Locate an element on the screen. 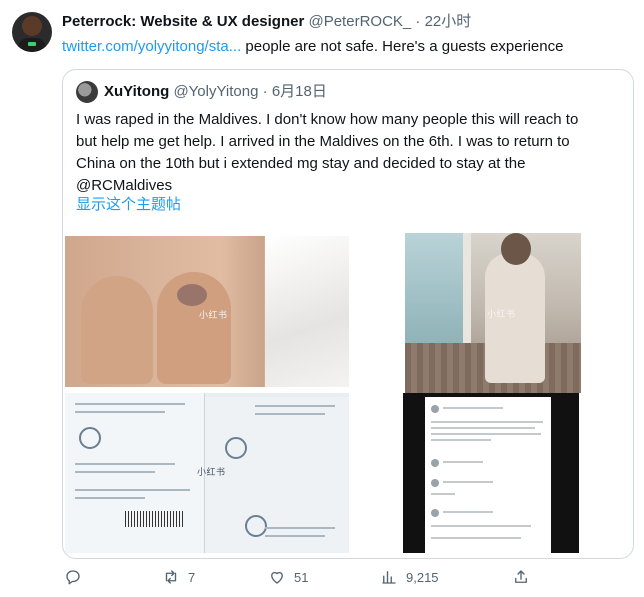 This screenshot has height=597, width=644. retweet-button: 7 is located at coordinates (178, 577).